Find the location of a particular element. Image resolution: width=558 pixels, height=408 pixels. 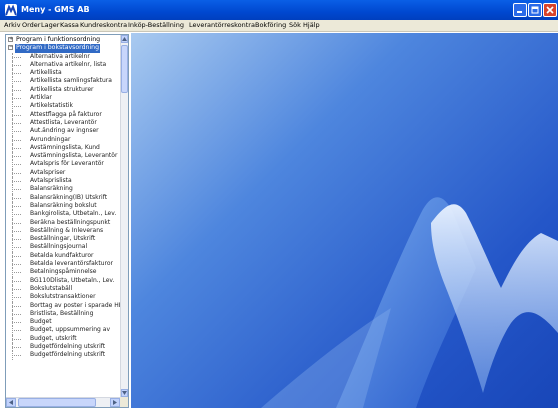

menu-arkiv: Arkiv is located at coordinates (12, 25).